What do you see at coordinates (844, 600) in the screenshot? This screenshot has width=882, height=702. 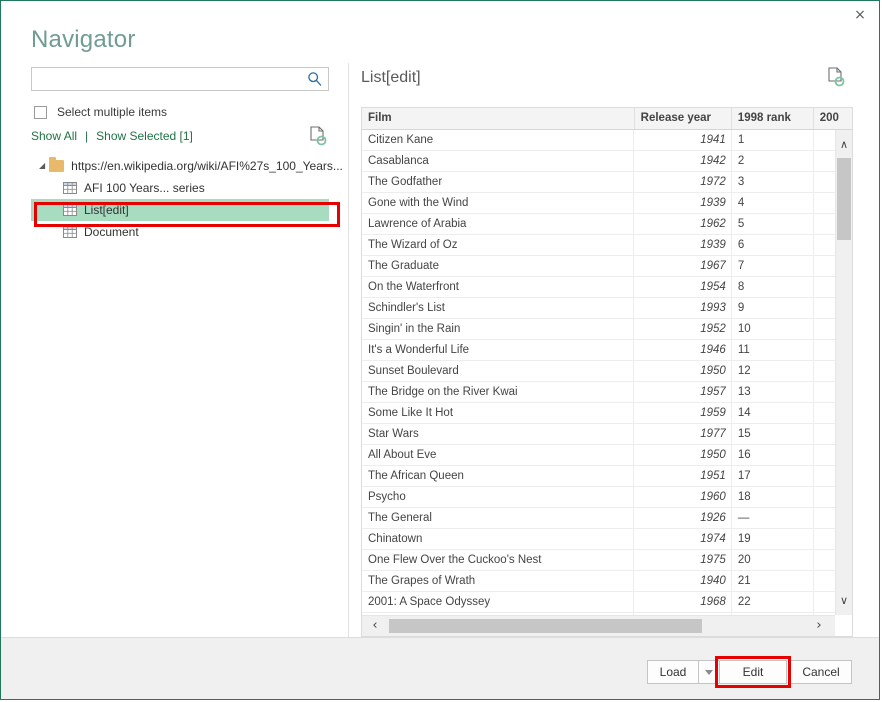 I see `scroll-down-icon: ∨` at bounding box center [844, 600].